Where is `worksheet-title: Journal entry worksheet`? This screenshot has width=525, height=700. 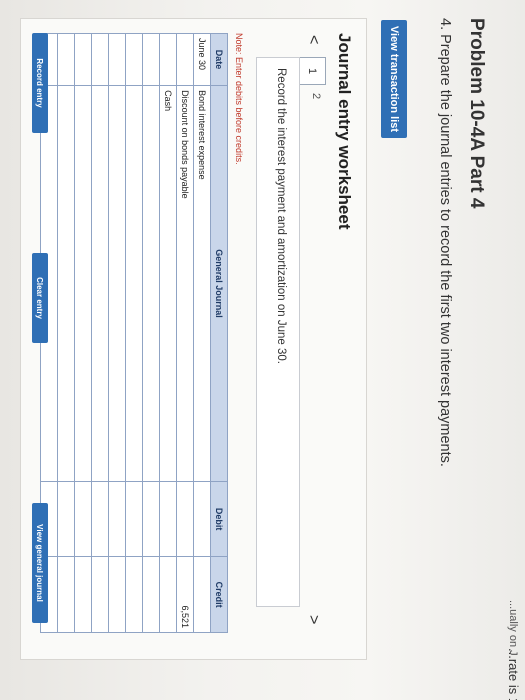 worksheet-title: Journal entry worksheet is located at coordinates (344, 131).